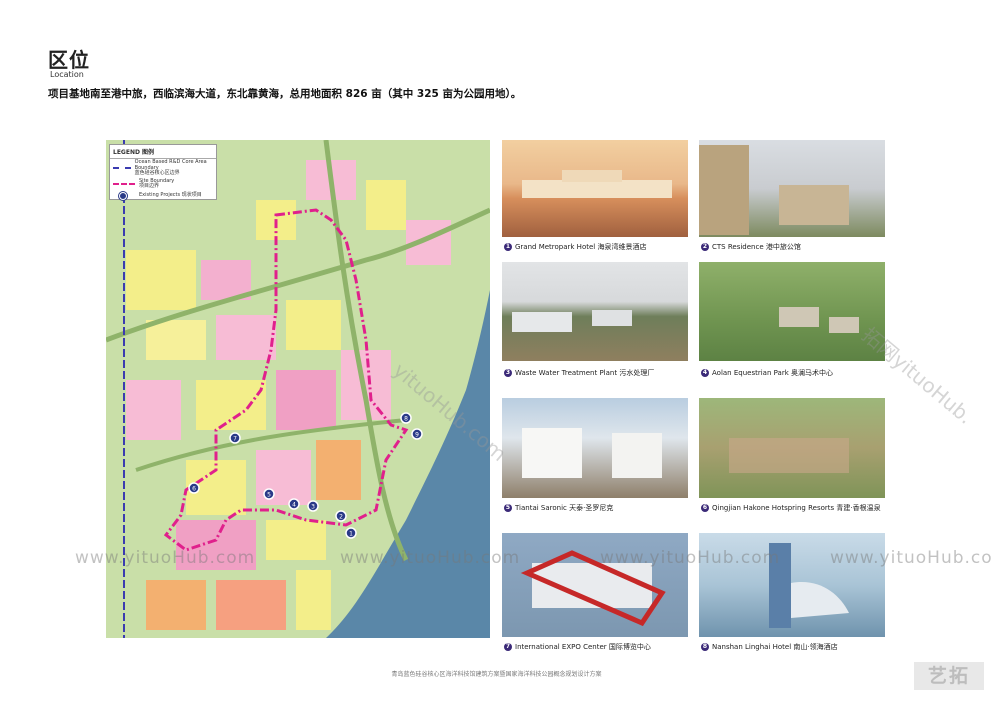  Describe the element at coordinates (341, 517) in the screenshot. I see `project-marker-label: 2` at that location.